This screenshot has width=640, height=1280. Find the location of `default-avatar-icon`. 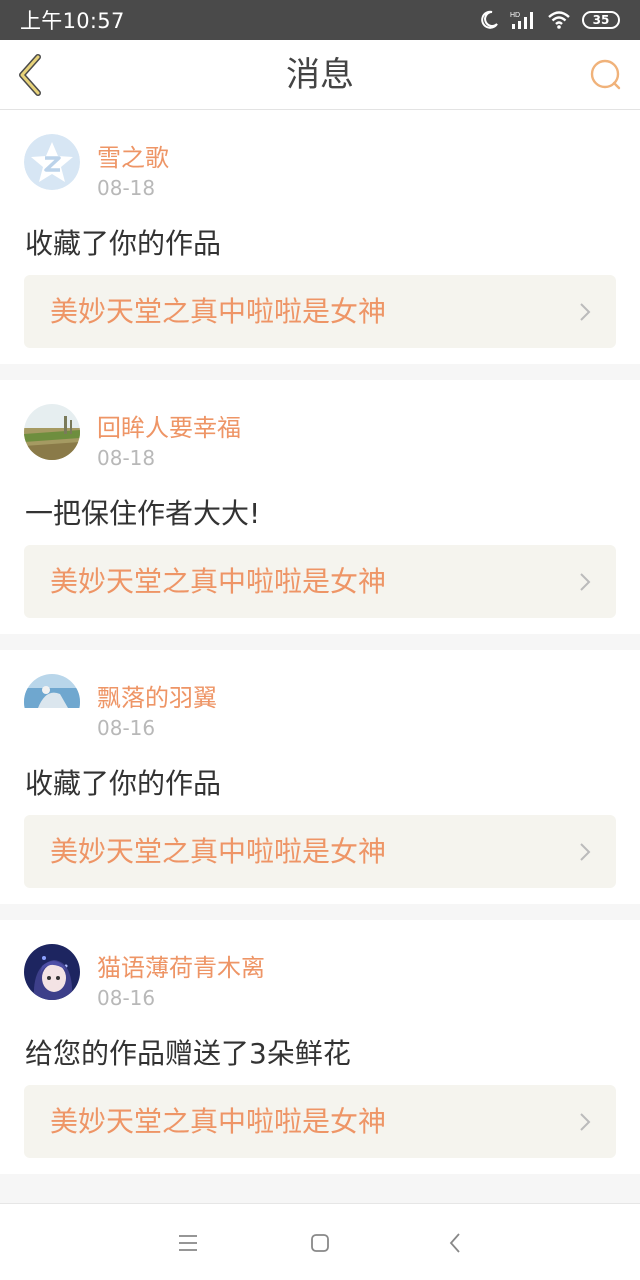

default-avatar-icon is located at coordinates (52, 162).